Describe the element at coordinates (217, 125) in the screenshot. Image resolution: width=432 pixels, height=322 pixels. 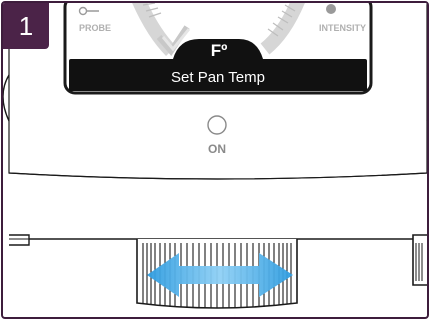
I see `power-circle-icon` at that location.